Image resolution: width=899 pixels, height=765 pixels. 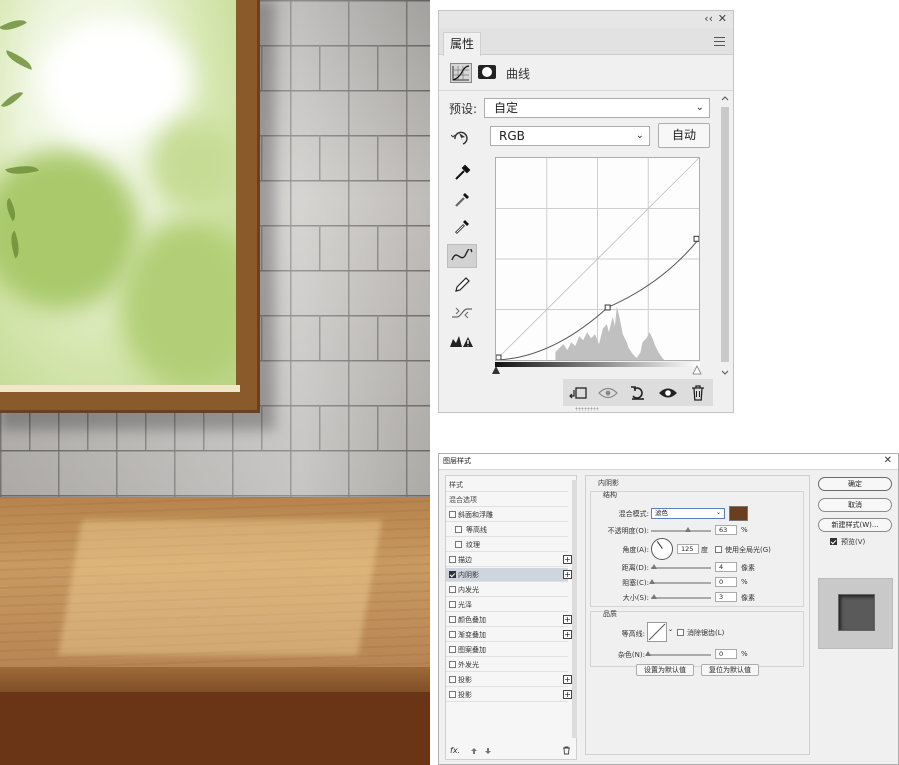 I want to click on effect-item: 颜色叠加 +, so click(x=509, y=620).